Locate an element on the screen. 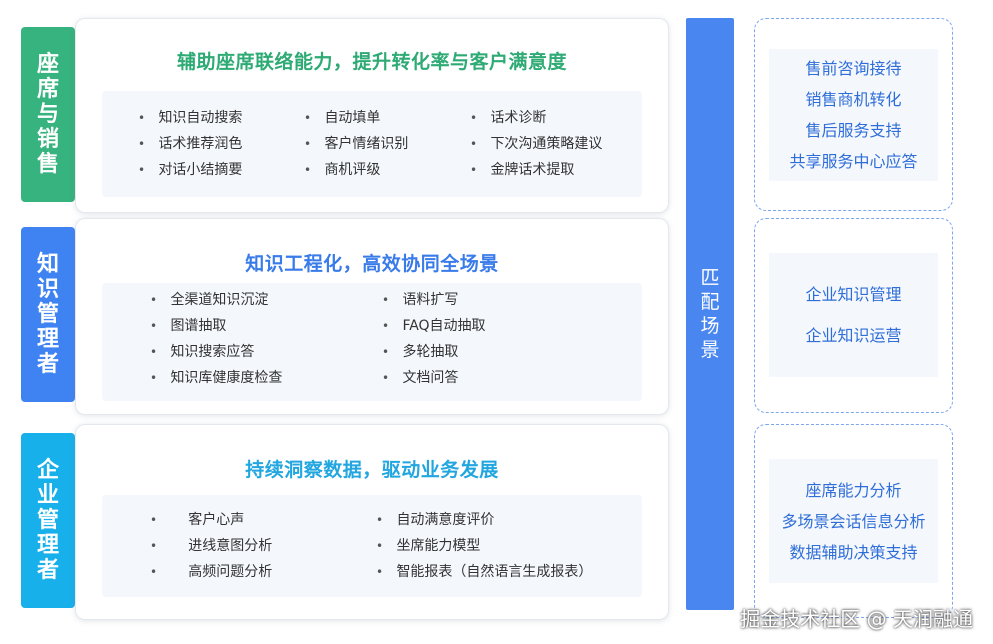 Image resolution: width=993 pixels, height=644 pixels. feature-item: • 下次沟通策略建议 is located at coordinates (536, 144).